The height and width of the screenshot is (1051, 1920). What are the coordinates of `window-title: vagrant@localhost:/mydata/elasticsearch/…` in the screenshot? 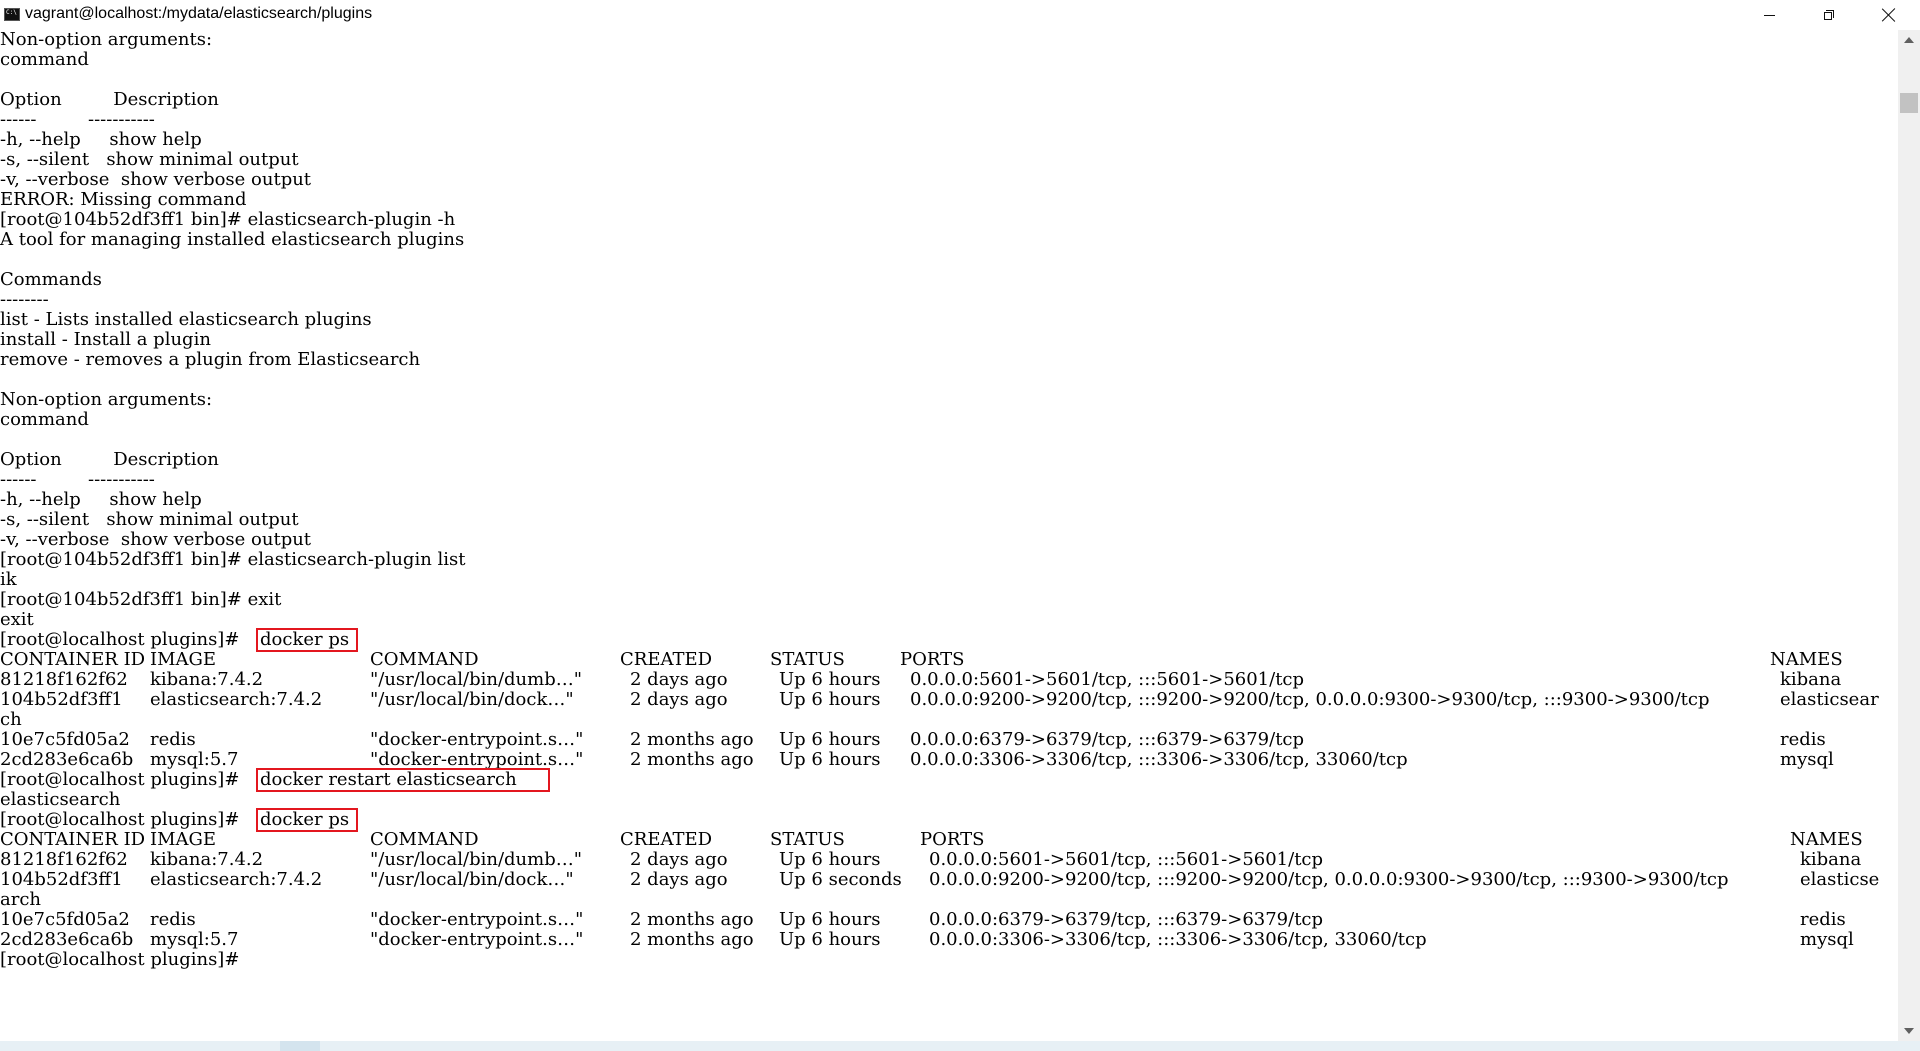 It's located at (199, 13).